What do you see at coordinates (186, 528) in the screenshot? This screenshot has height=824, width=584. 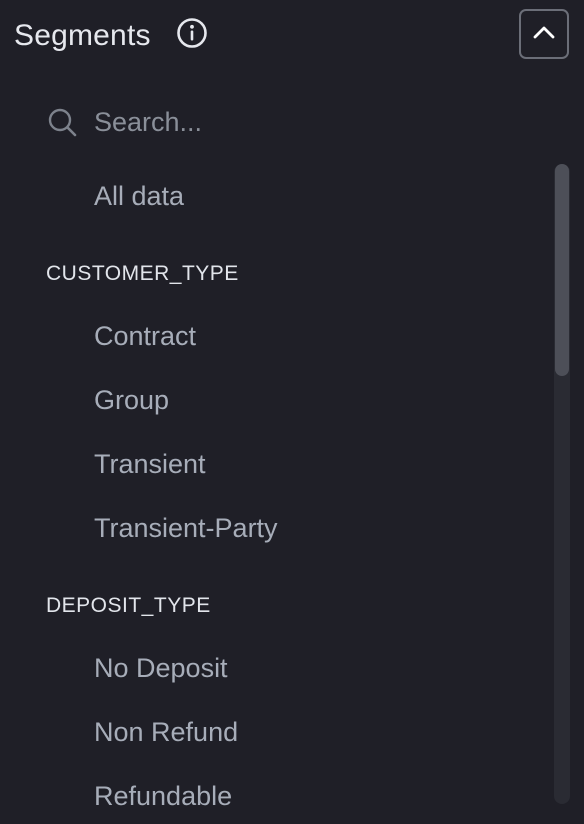 I see `list-item-transient-party: Transient-Party` at bounding box center [186, 528].